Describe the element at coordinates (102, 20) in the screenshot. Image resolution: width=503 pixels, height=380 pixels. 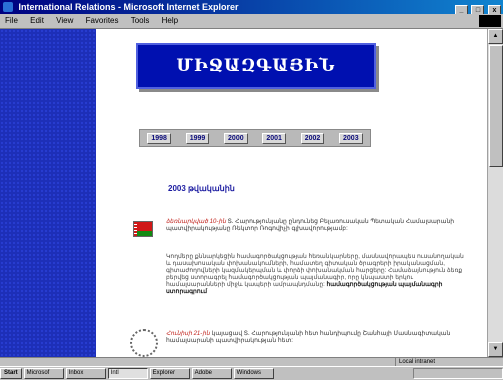
I see `menu-favorites: Favorites` at that location.